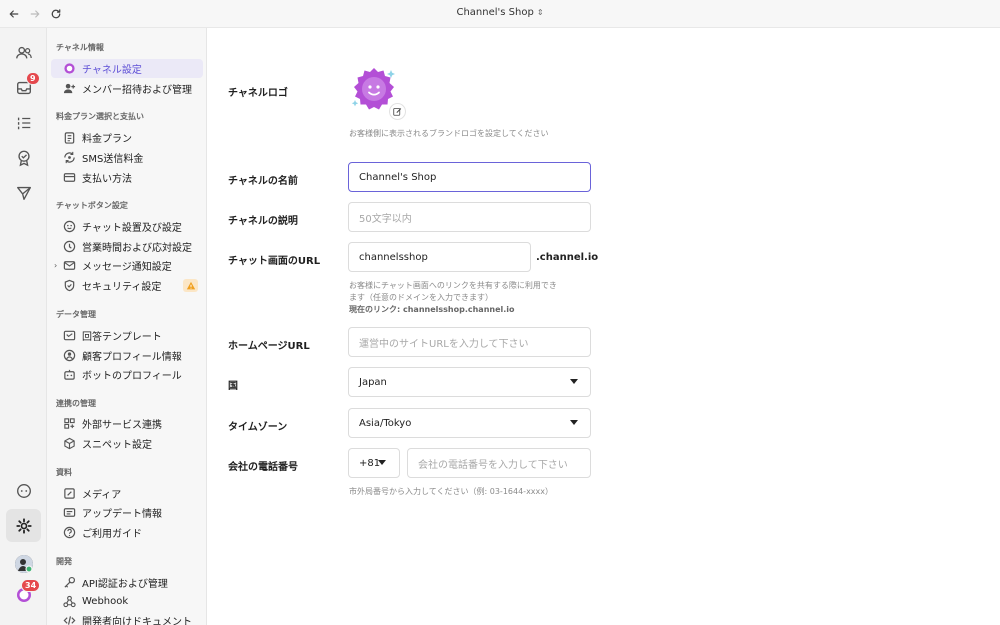  Describe the element at coordinates (258, 93) in the screenshot. I see `logo-label: チャネルロゴ` at that location.